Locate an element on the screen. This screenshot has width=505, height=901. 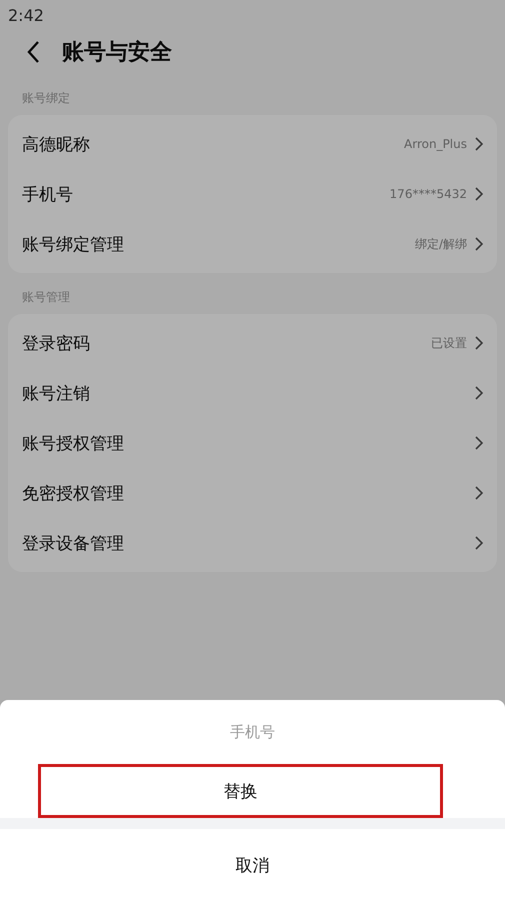
sheet-title: 手机号 is located at coordinates (252, 732).